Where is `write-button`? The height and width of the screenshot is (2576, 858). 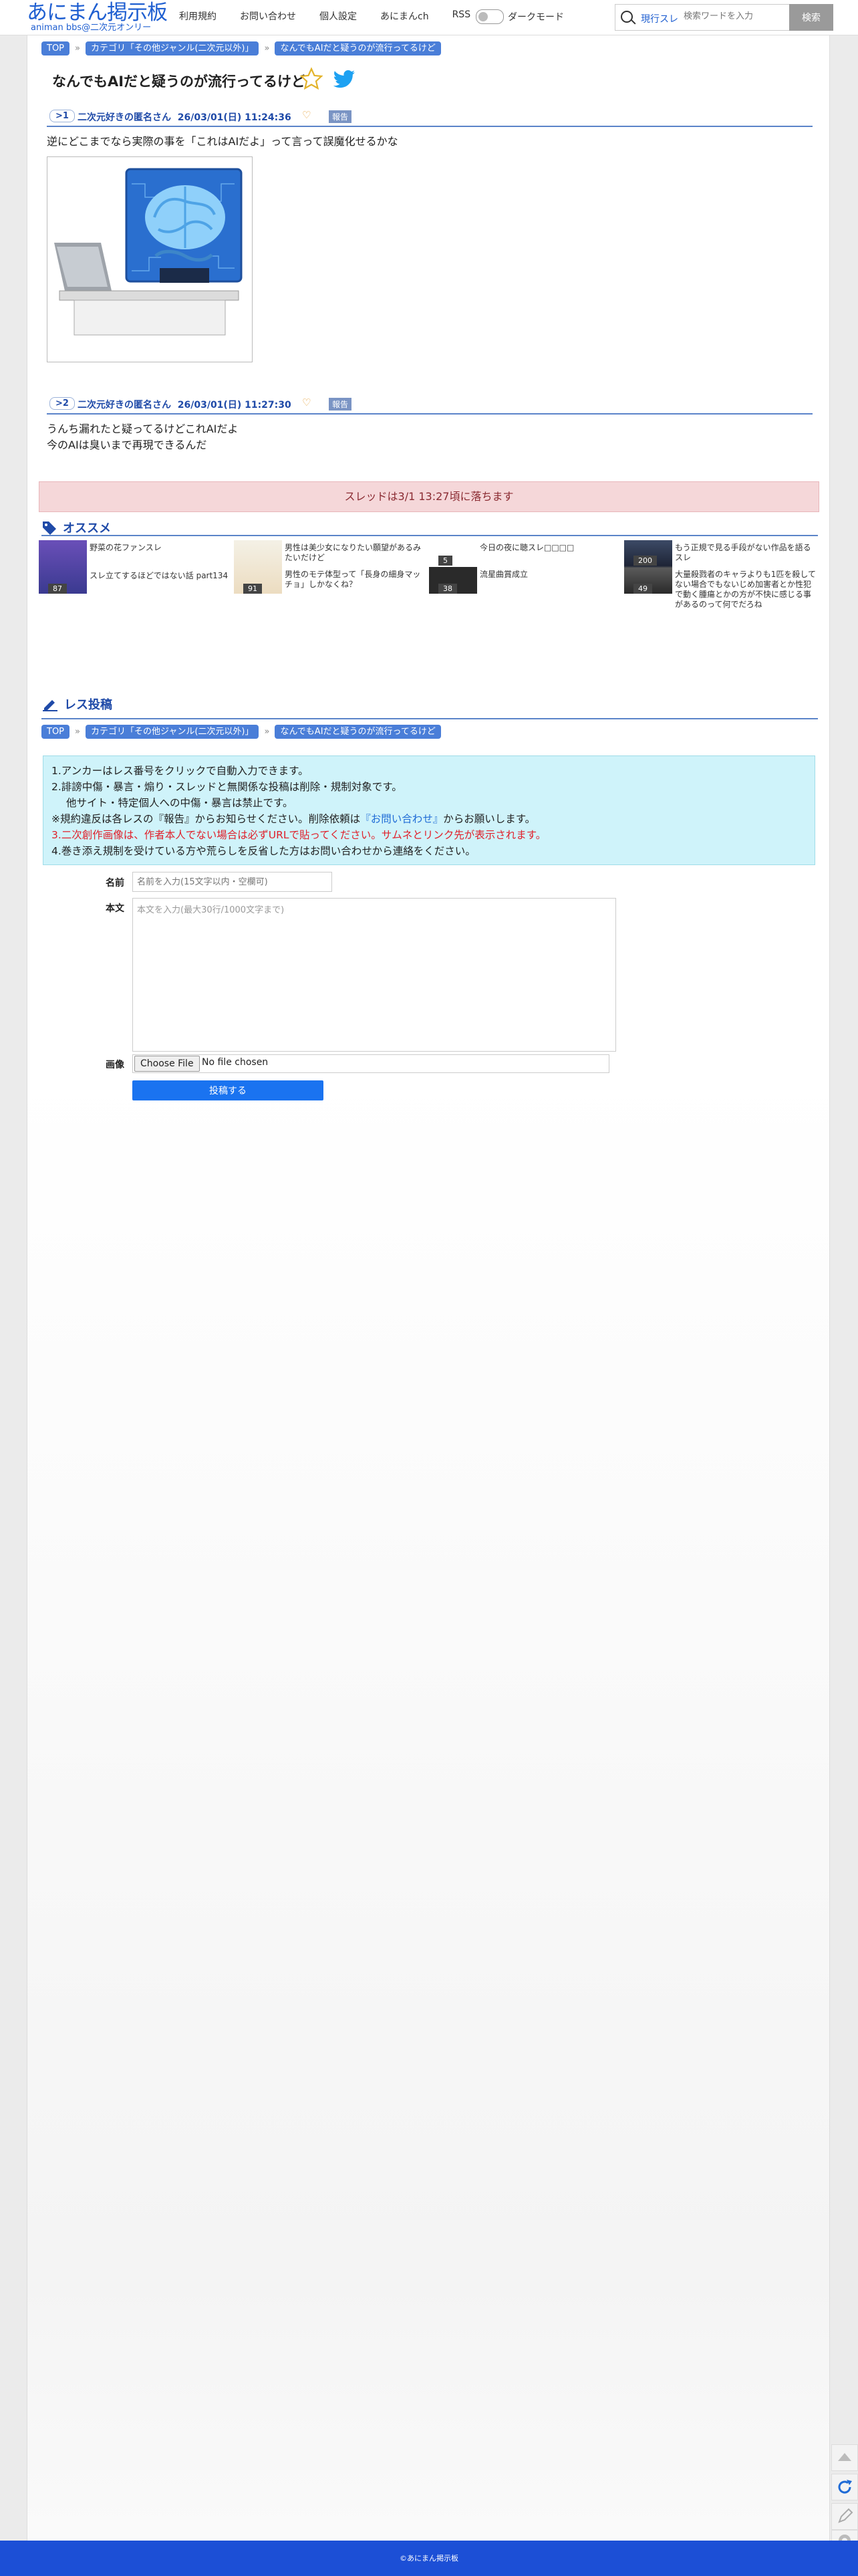
write-button is located at coordinates (844, 2516).